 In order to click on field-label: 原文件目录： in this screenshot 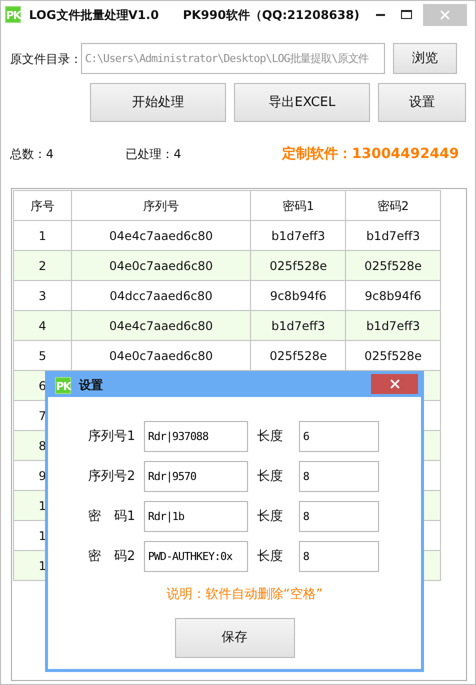, I will do `click(45, 59)`.